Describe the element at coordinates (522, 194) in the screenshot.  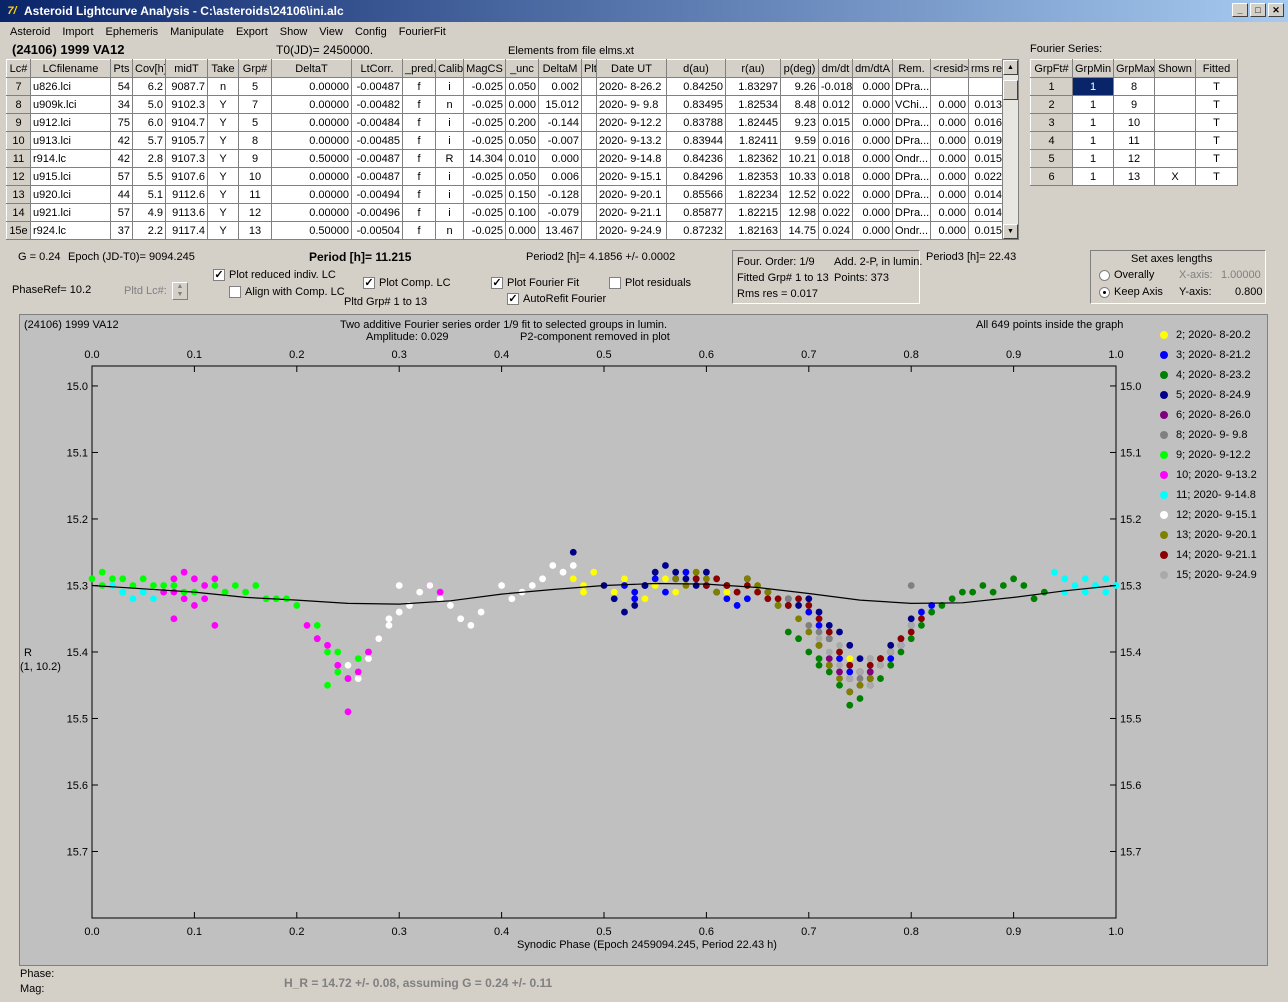
I see `table-cell: 0.150` at that location.